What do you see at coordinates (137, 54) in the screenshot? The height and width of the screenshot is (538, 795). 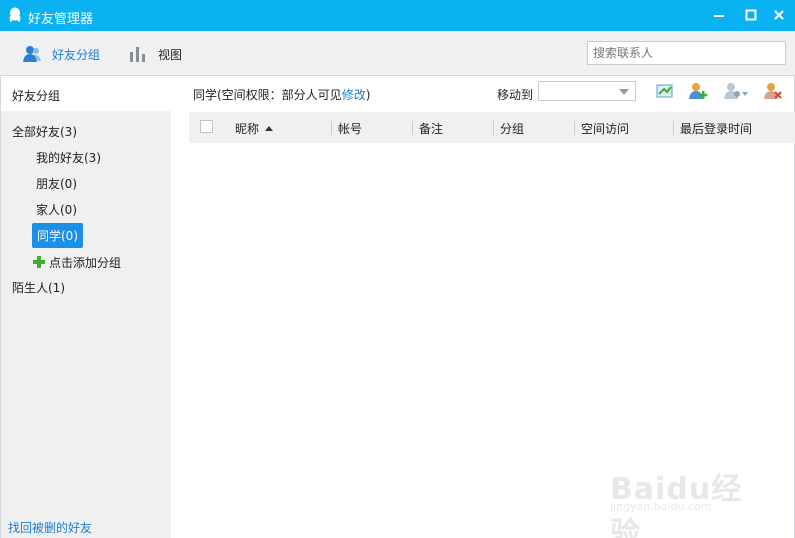 I see `bar-chart-icon` at bounding box center [137, 54].